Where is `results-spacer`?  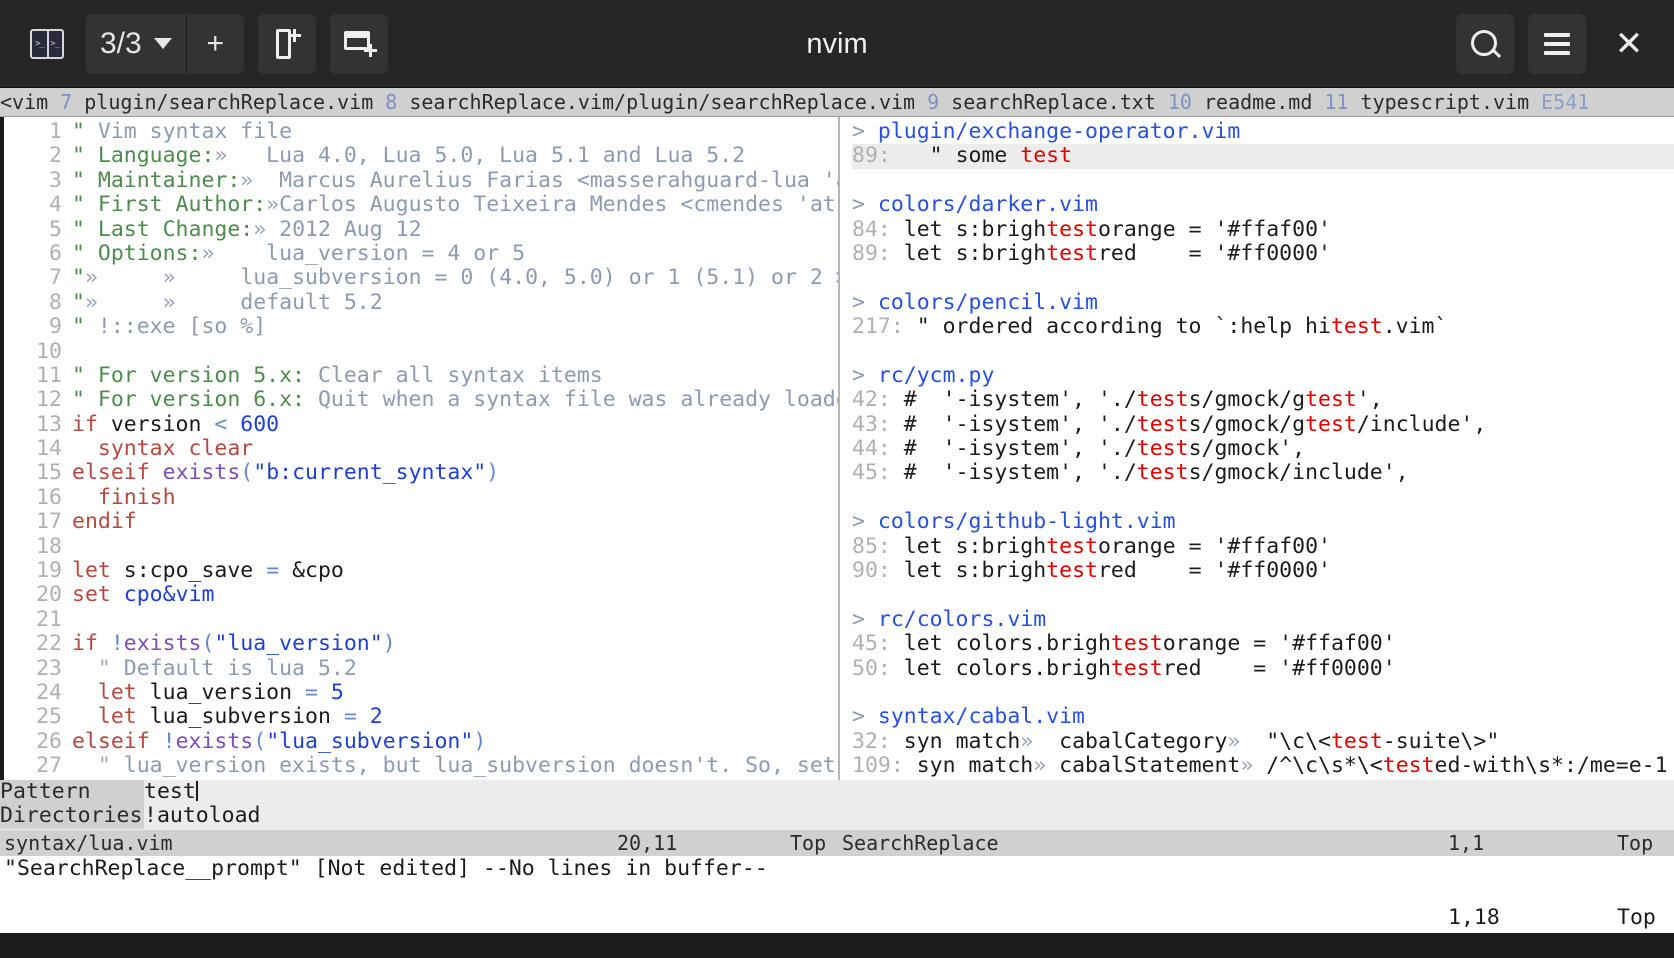 results-spacer is located at coordinates (1263, 352).